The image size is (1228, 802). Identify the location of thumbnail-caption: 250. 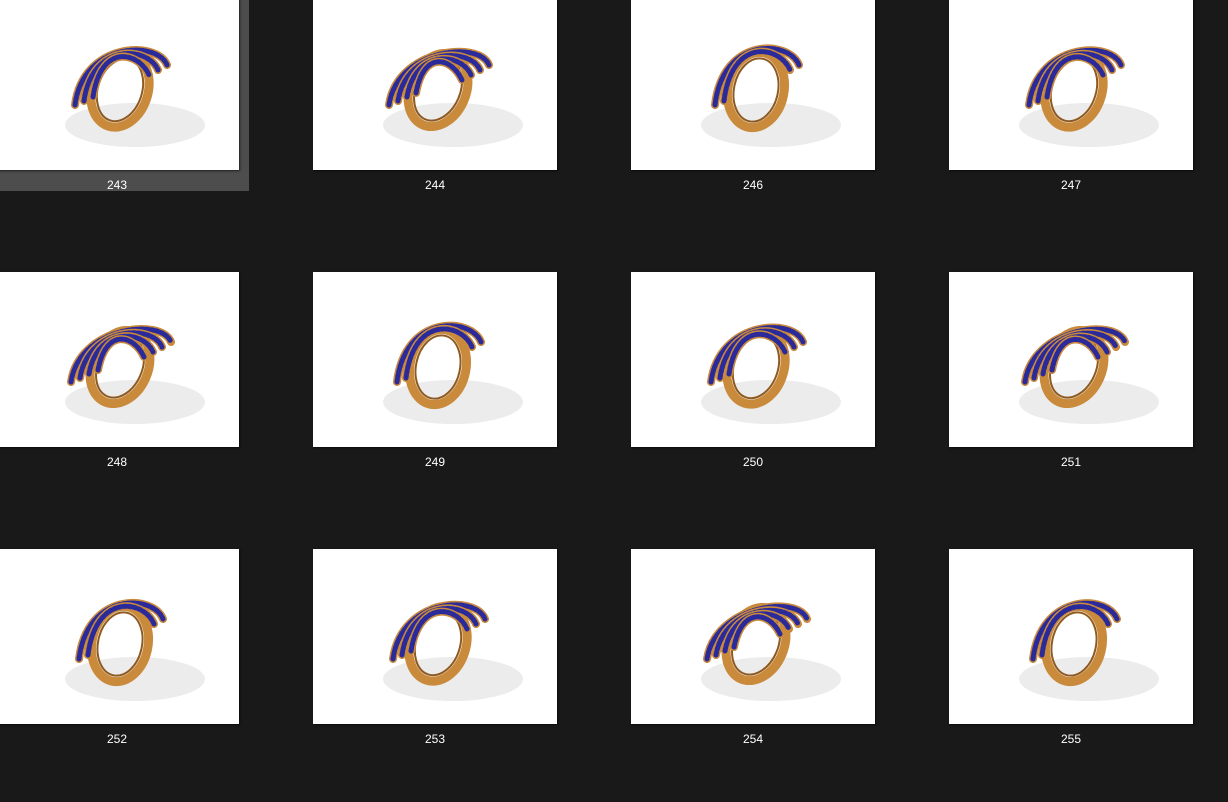
(753, 462).